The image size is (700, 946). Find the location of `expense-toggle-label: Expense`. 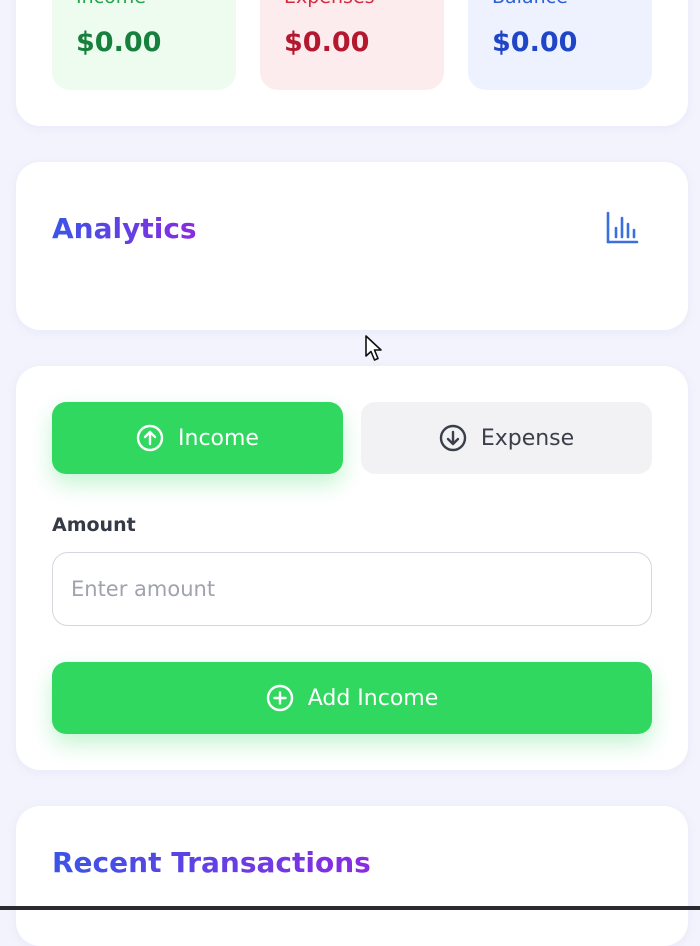

expense-toggle-label: Expense is located at coordinates (527, 438).